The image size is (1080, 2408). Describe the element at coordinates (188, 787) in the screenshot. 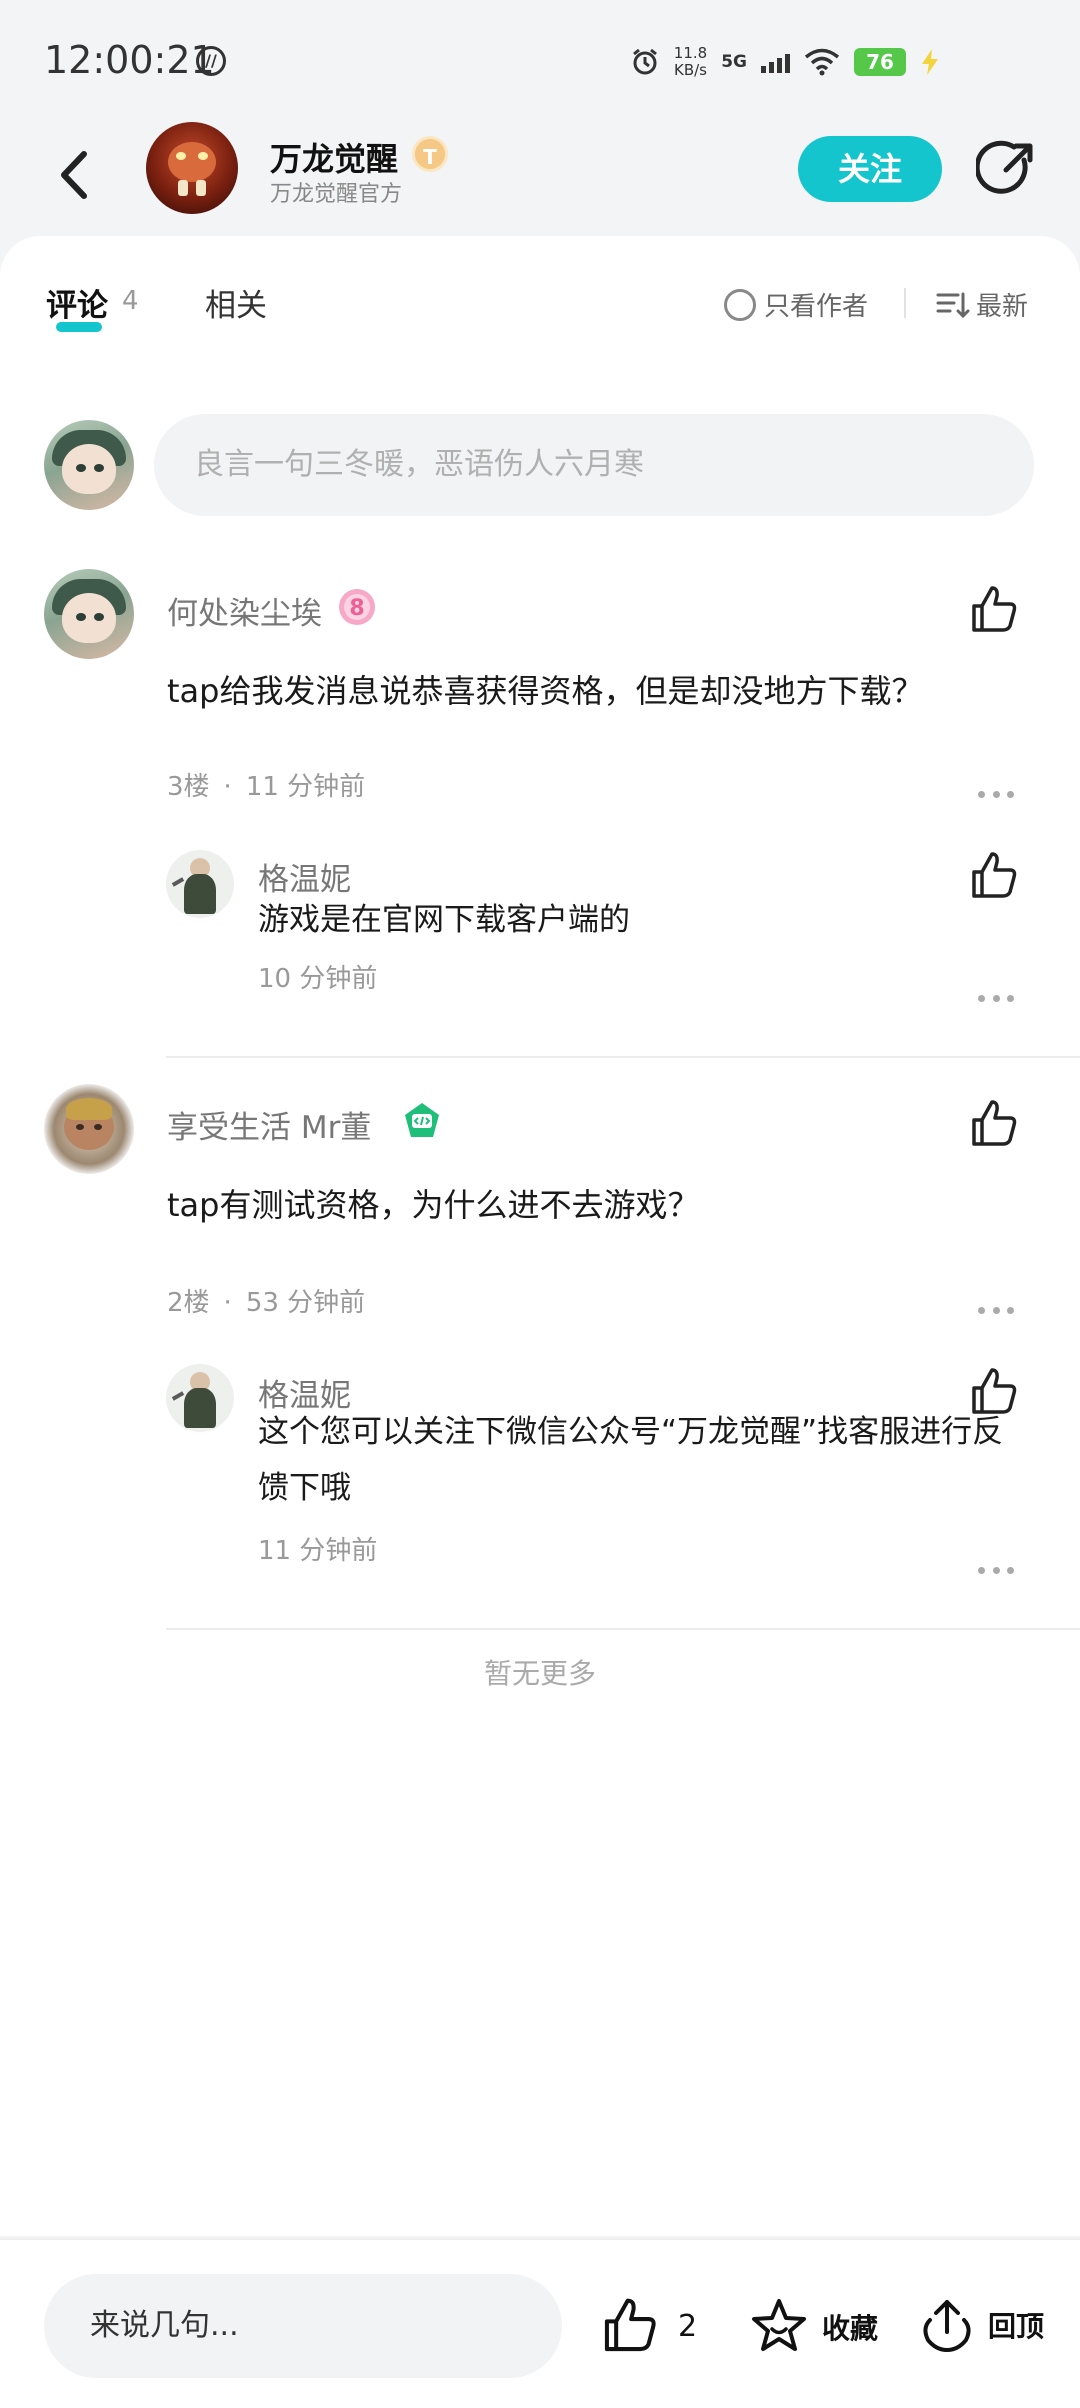

I see `floor-label: 3楼` at that location.